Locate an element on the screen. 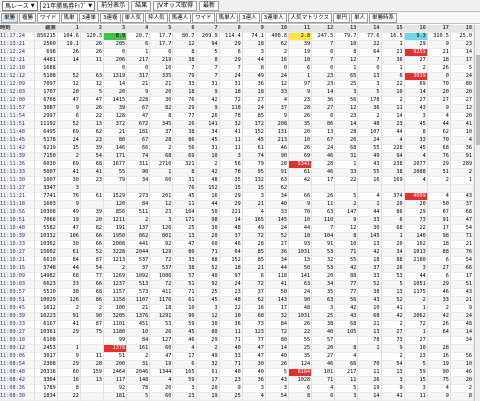 The width and height of the screenshot is (480, 401). tab-item: 3連人 is located at coordinates (249, 17).